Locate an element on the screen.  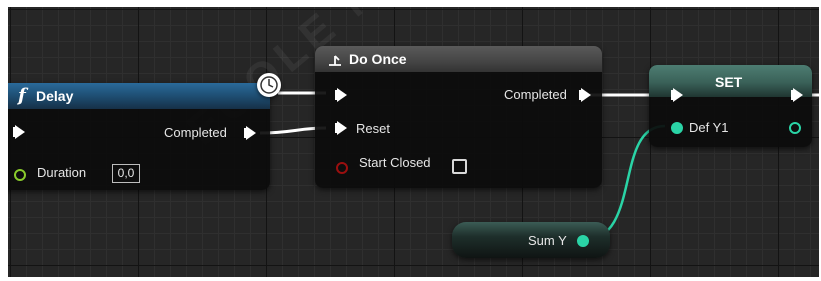
set-node: SET Def Y1 is located at coordinates (730, 106).